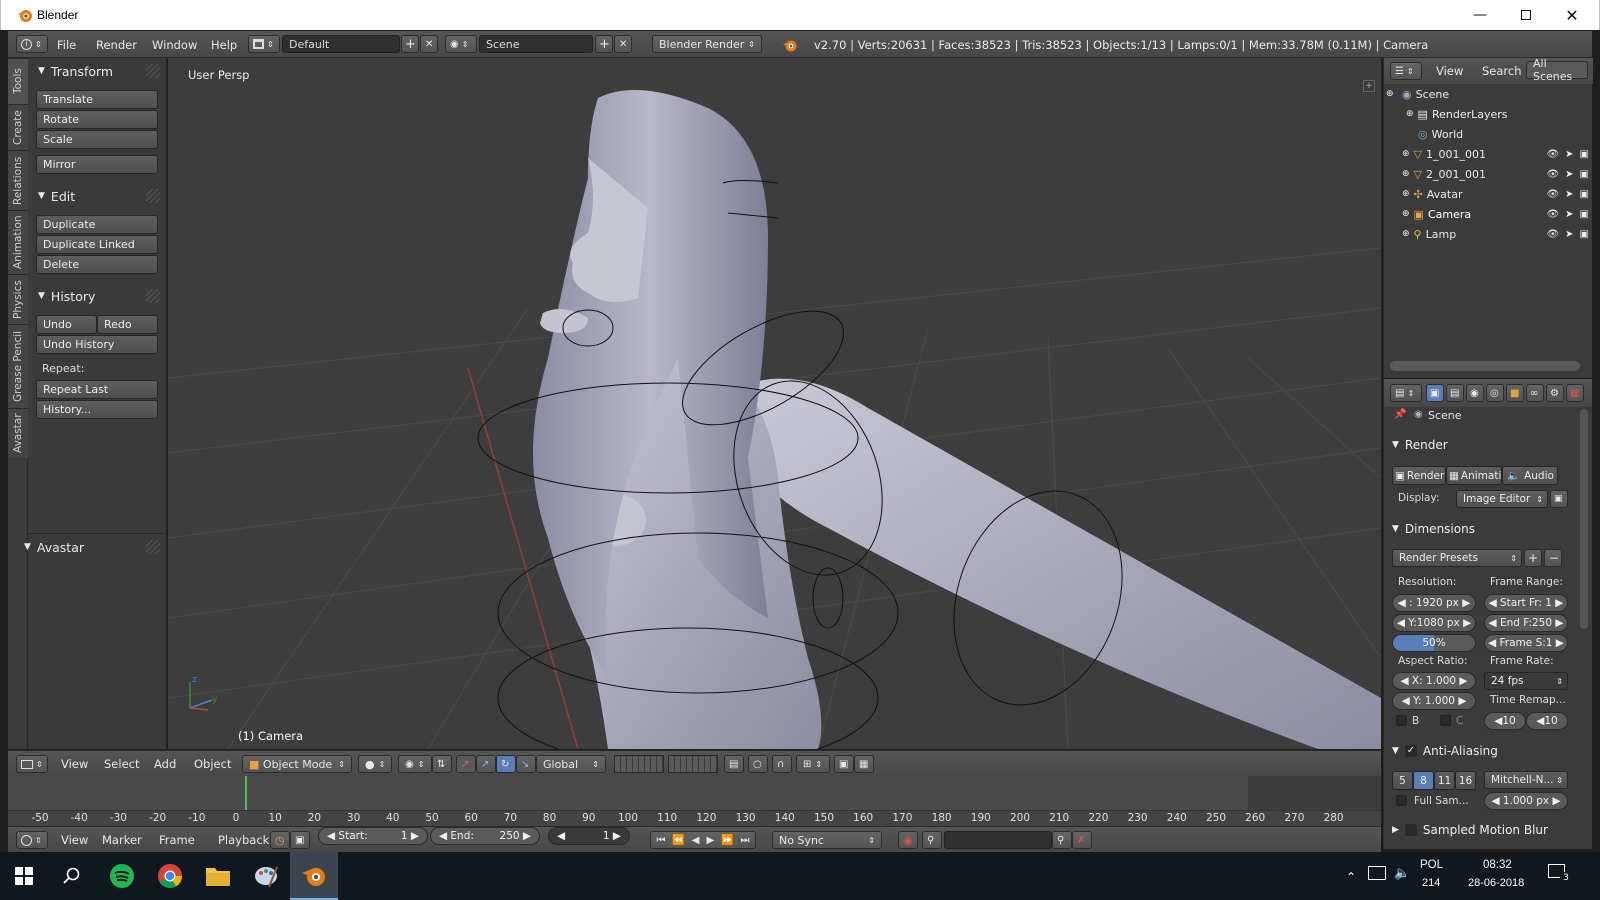 The width and height of the screenshot is (1600, 900). I want to click on filter-size-field: ◀ 1.000 px ▶, so click(1526, 801).